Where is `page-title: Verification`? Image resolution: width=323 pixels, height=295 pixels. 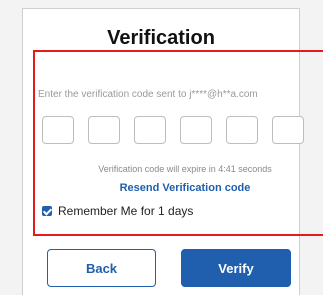
page-title: Verification is located at coordinates (161, 38).